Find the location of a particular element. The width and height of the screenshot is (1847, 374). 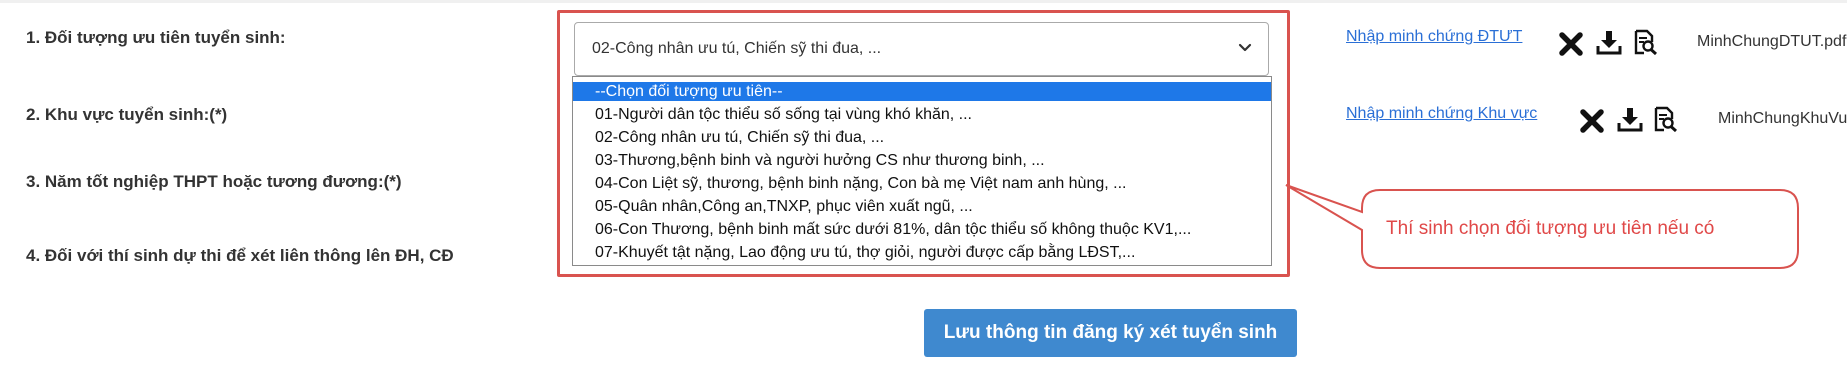

callout-text: Thí sinh chọn đối tượng ưu tiên nếu có is located at coordinates (1550, 228).